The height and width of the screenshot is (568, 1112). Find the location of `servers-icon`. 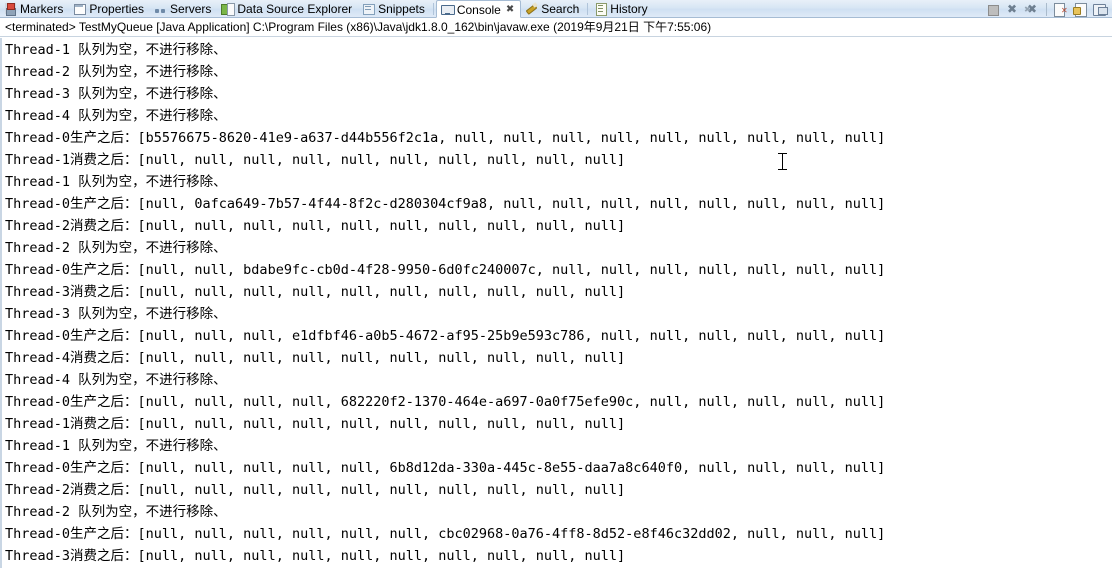

servers-icon is located at coordinates (160, 8).